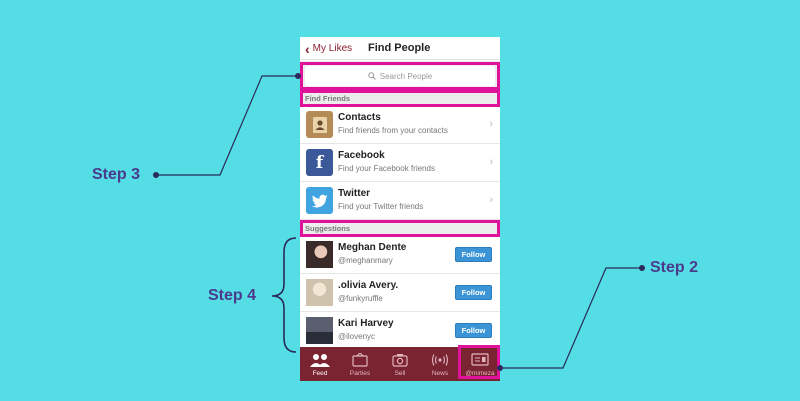  Describe the element at coordinates (116, 174) in the screenshot. I see `step-3-label: Step 3` at that location.